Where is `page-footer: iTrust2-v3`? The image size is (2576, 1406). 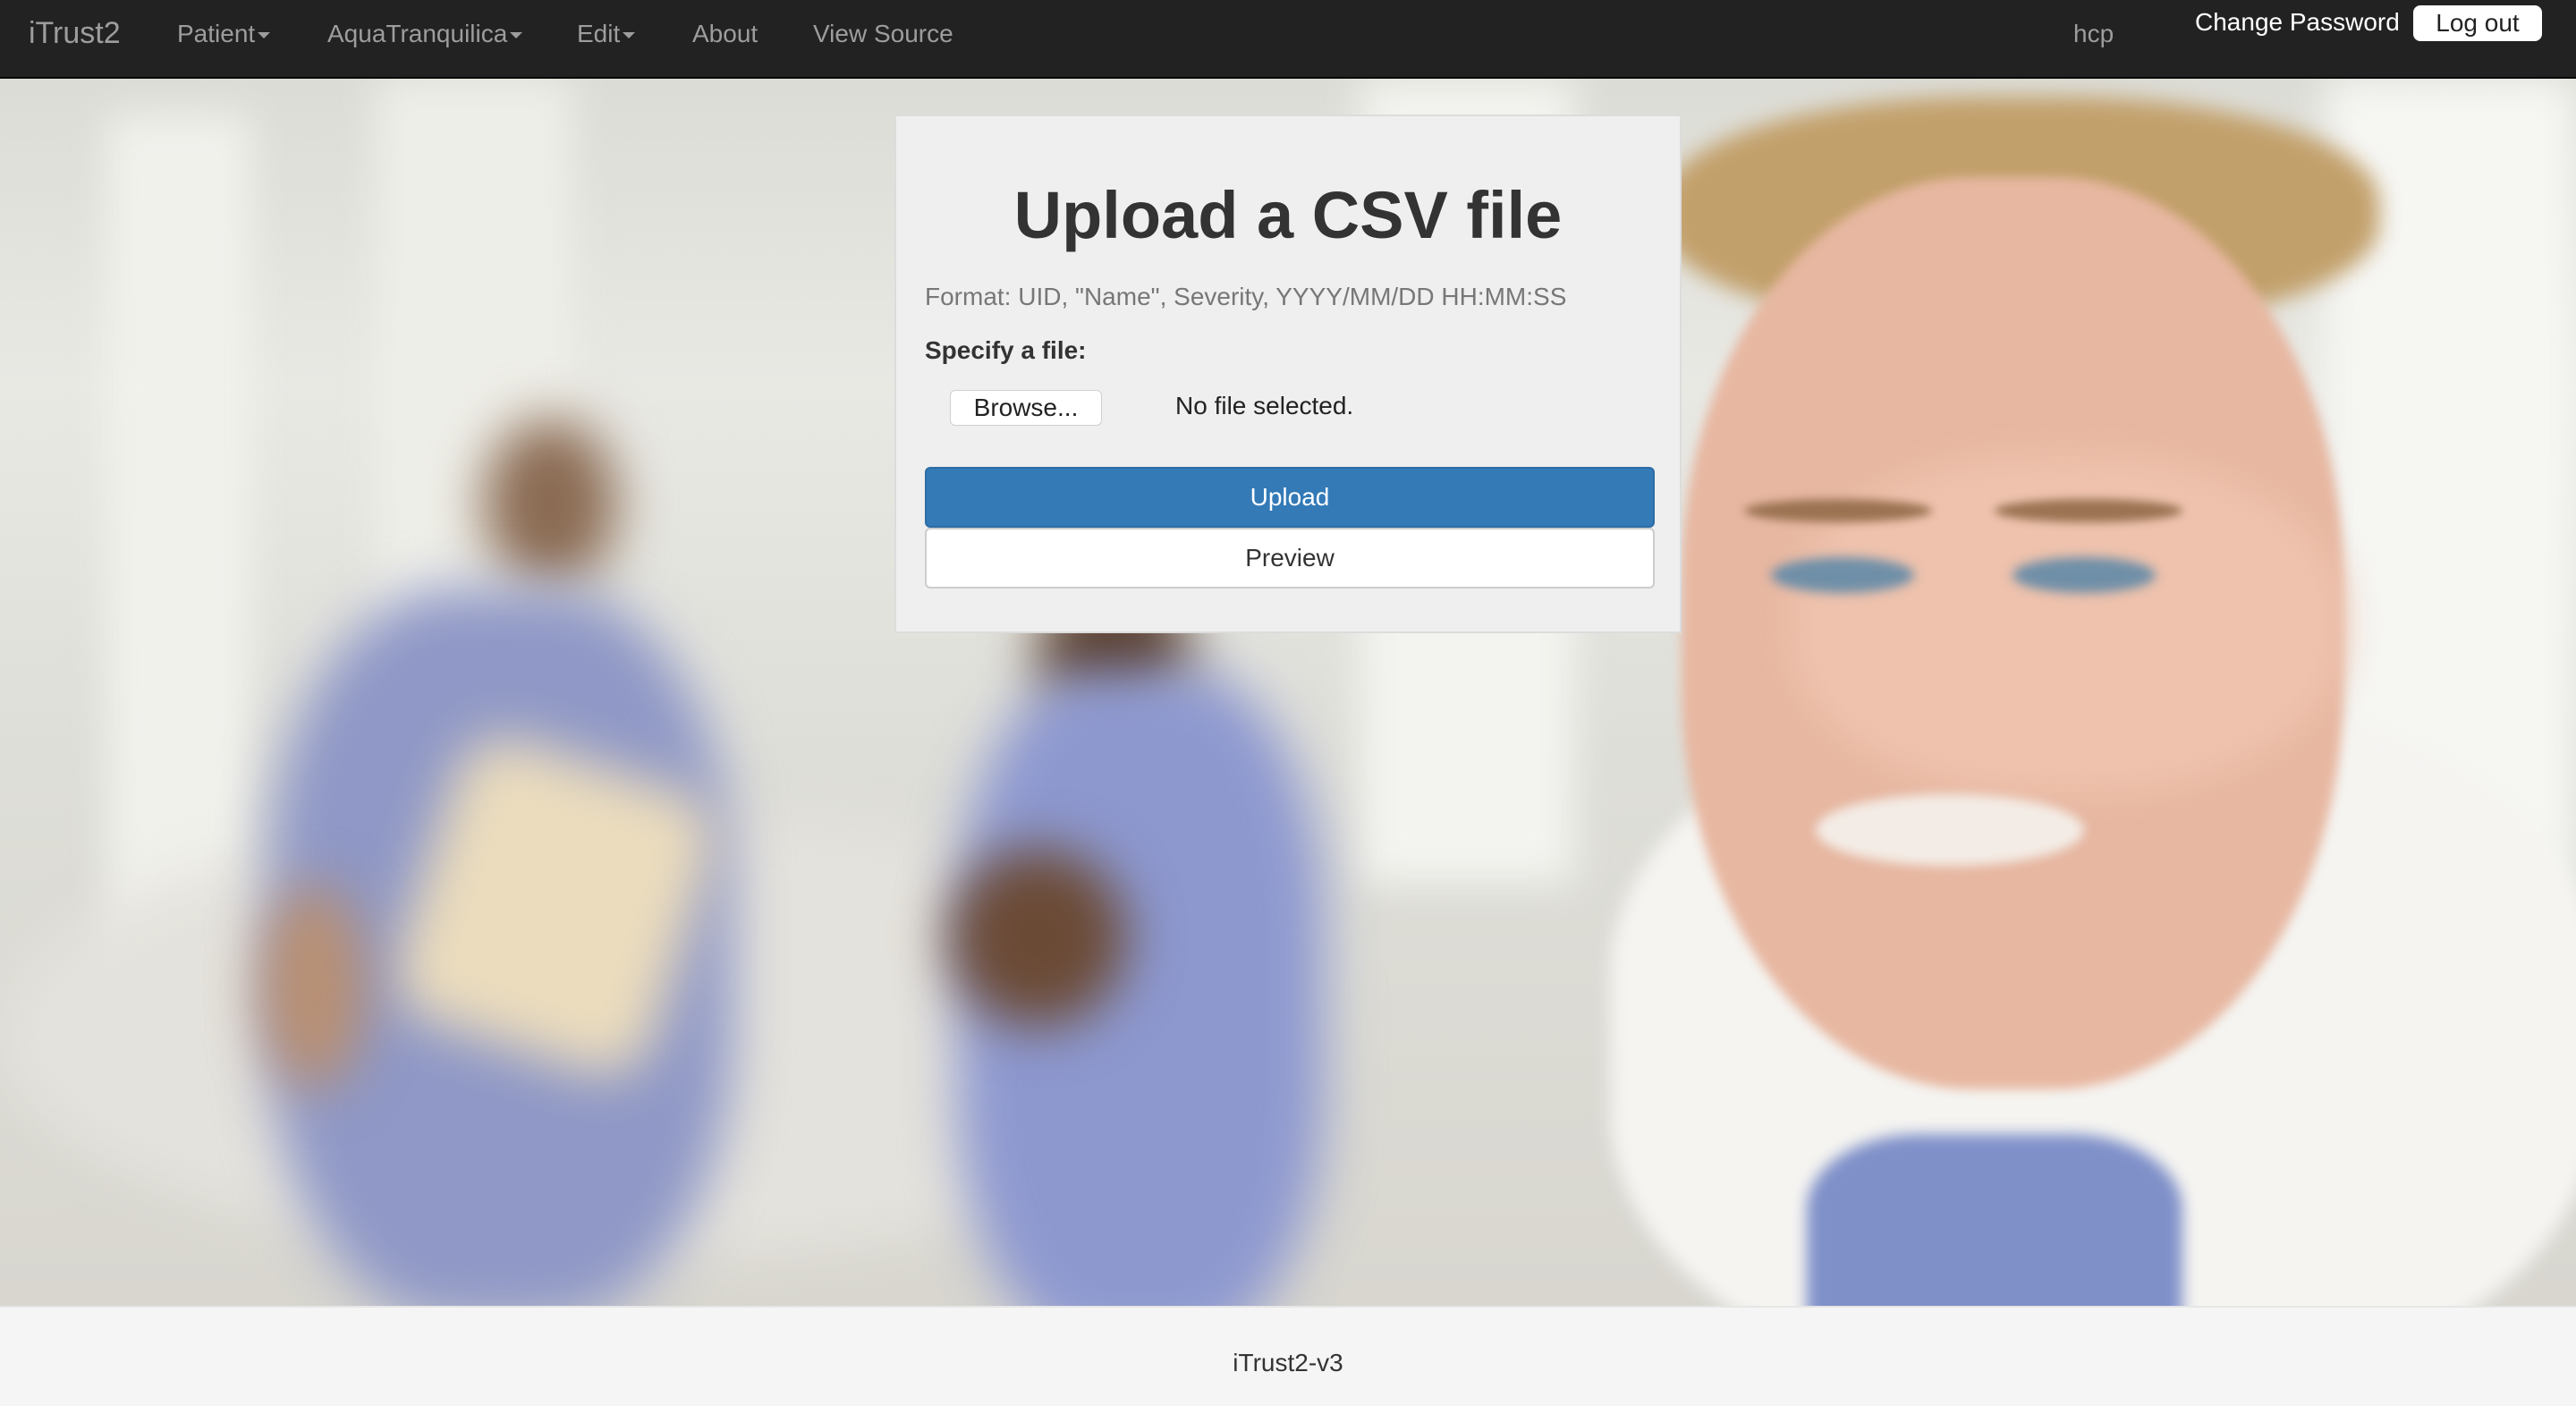
page-footer: iTrust2-v3 is located at coordinates (1288, 1356).